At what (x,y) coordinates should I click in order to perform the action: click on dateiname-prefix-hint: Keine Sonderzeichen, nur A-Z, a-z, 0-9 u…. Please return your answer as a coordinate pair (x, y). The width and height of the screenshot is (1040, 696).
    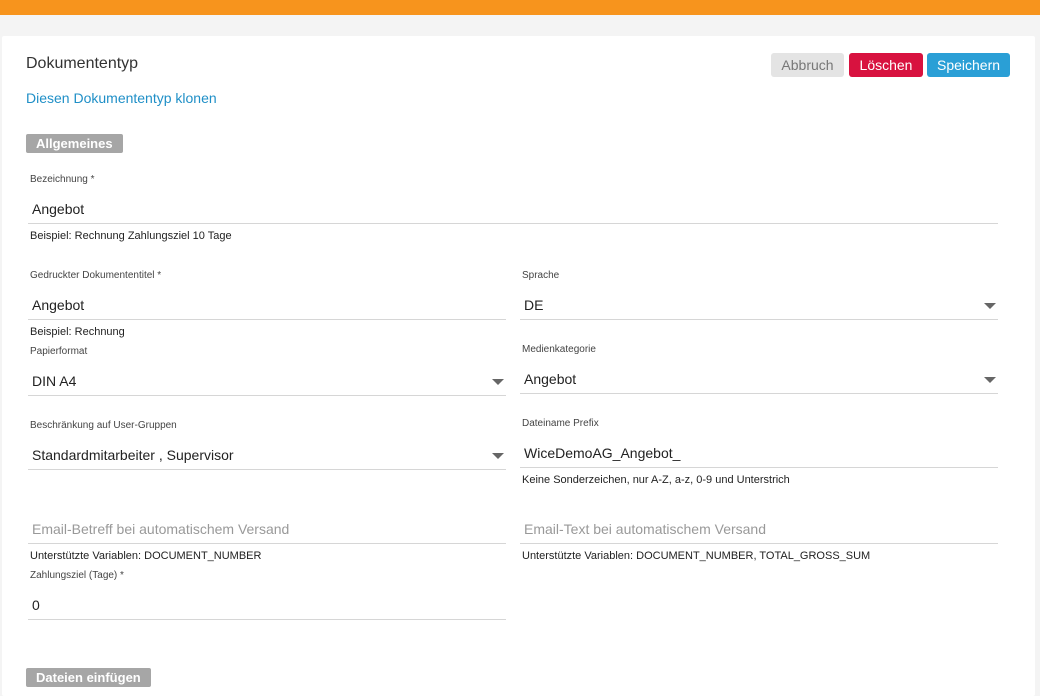
    Looking at the image, I should click on (656, 480).